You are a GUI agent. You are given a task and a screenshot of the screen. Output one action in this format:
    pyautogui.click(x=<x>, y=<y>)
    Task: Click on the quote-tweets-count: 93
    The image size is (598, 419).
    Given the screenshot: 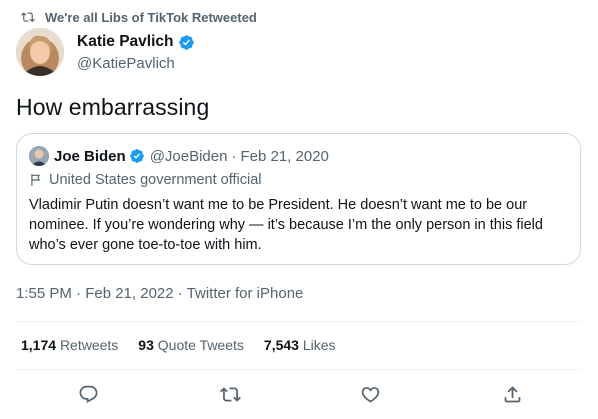 What is the action you would take?
    pyautogui.click(x=146, y=345)
    